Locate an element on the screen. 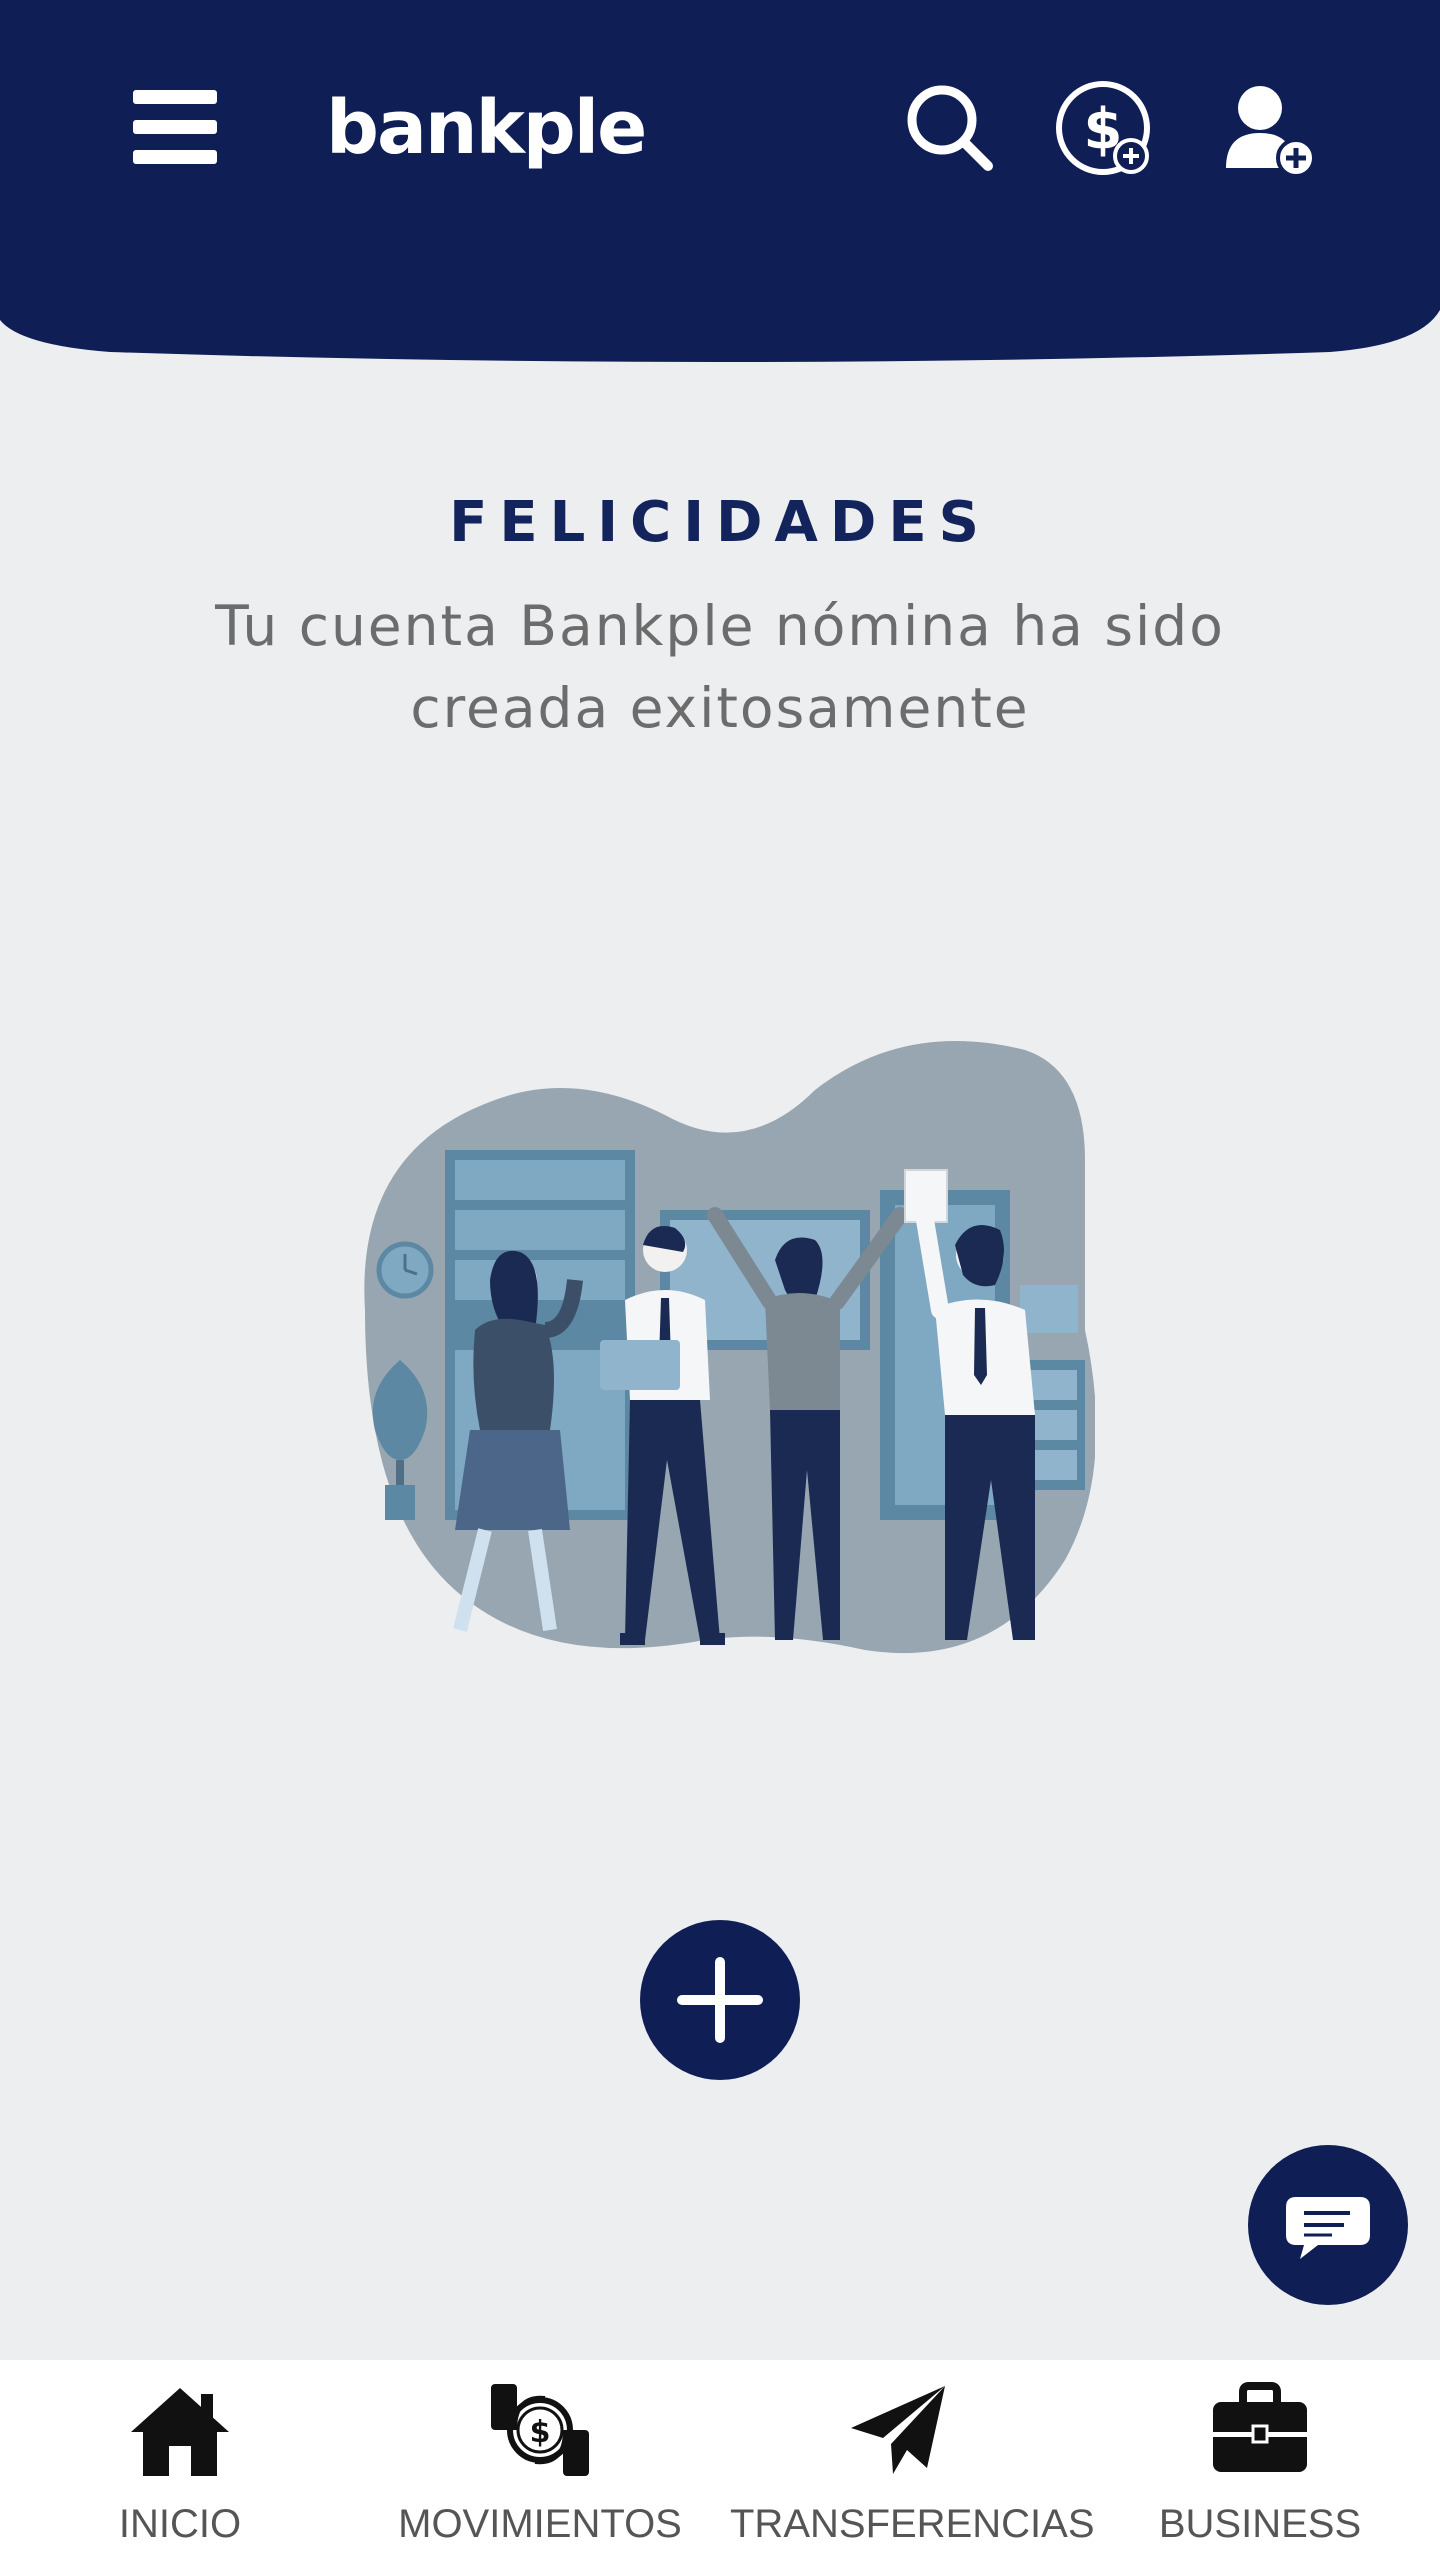 The height and width of the screenshot is (2560, 1440). plus-icon is located at coordinates (720, 2000).